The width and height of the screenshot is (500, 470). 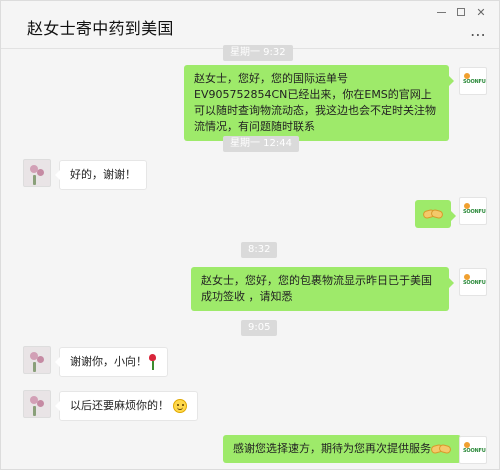 What do you see at coordinates (259, 328) in the screenshot?
I see `timestamp: 9:05` at bounding box center [259, 328].